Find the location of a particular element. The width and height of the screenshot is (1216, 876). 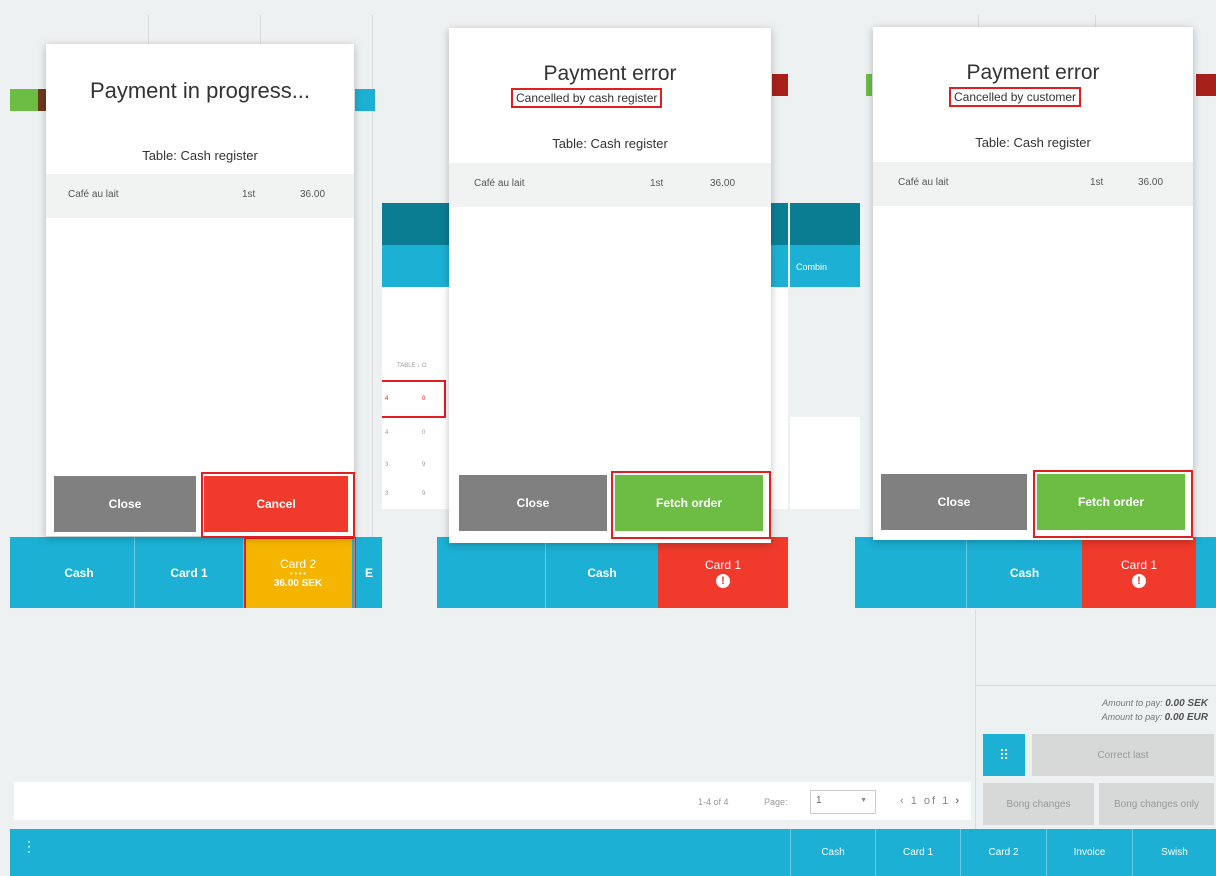

keypad-icon: ⠿ is located at coordinates (1004, 754).